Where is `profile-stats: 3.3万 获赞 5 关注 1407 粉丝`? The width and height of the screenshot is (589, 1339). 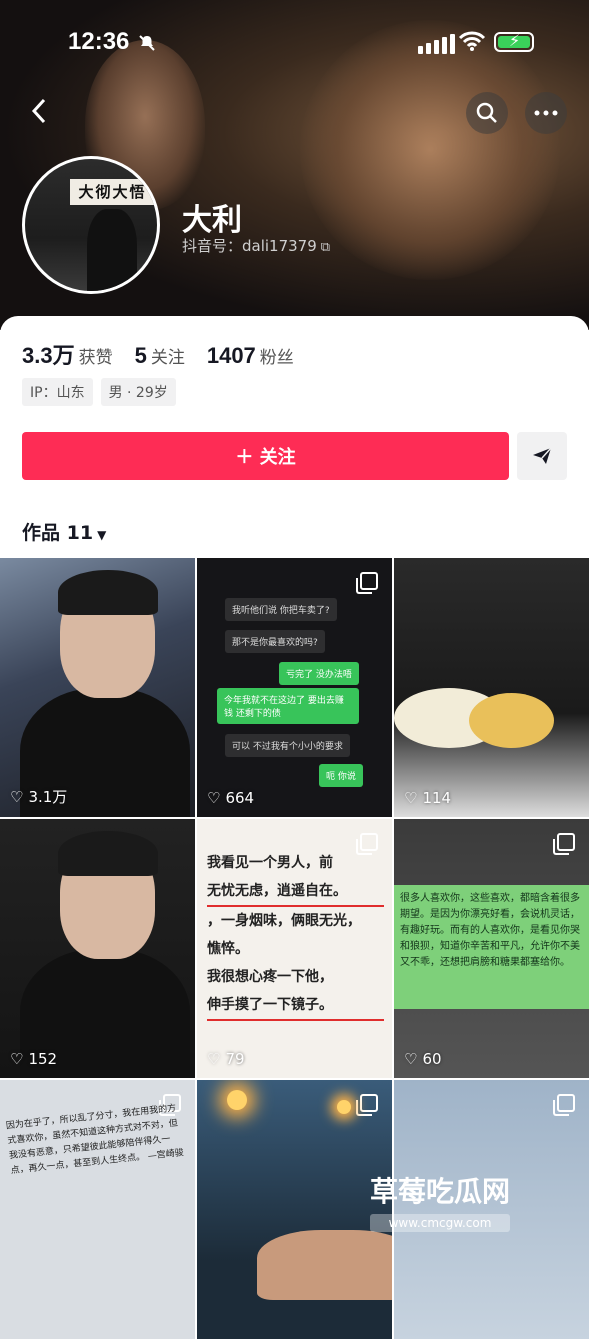 profile-stats: 3.3万 获赞 5 关注 1407 粉丝 is located at coordinates (158, 354).